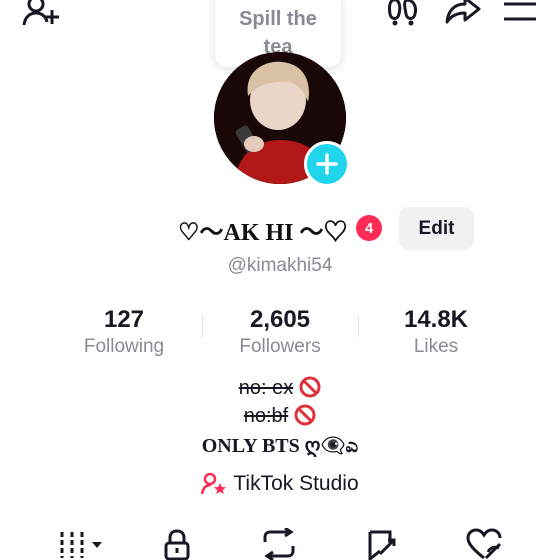 The height and width of the screenshot is (560, 560). Describe the element at coordinates (266, 416) in the screenshot. I see `bio-text: no:bf` at that location.